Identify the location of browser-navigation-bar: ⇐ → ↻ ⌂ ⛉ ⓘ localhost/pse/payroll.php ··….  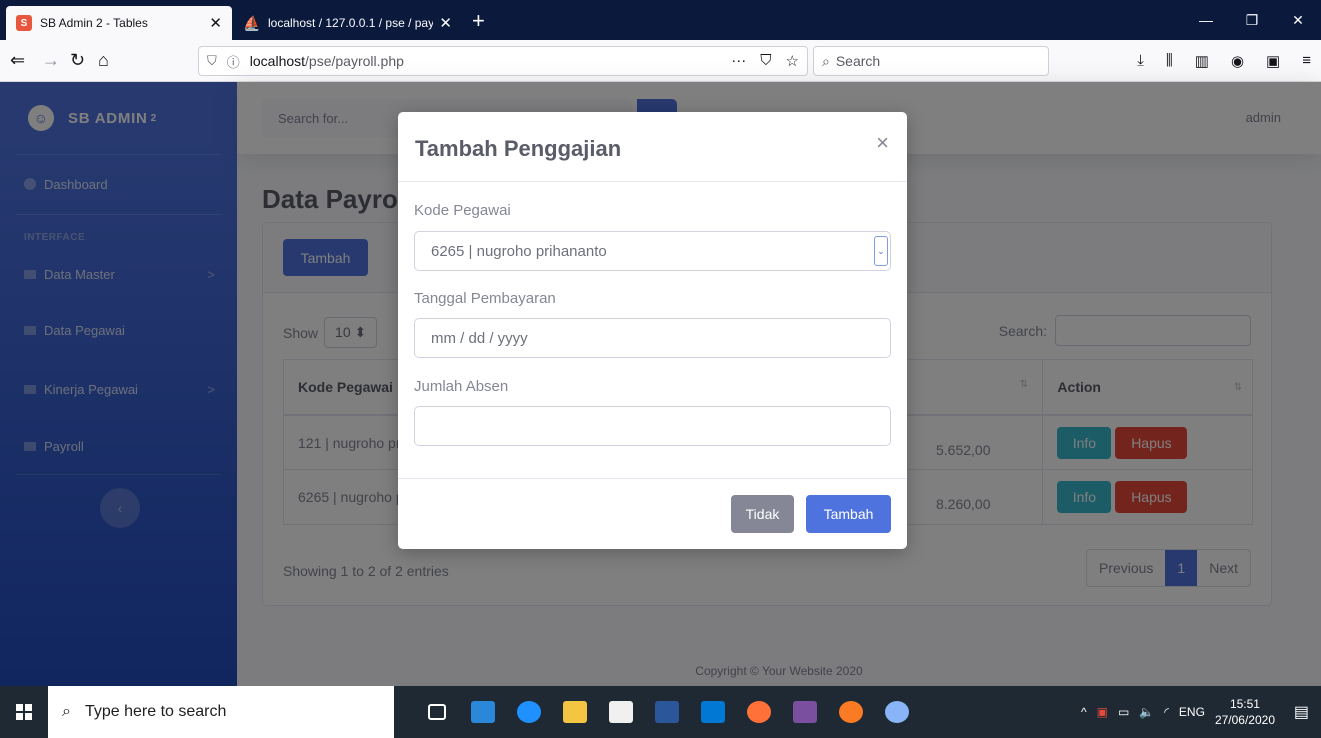
(660, 61).